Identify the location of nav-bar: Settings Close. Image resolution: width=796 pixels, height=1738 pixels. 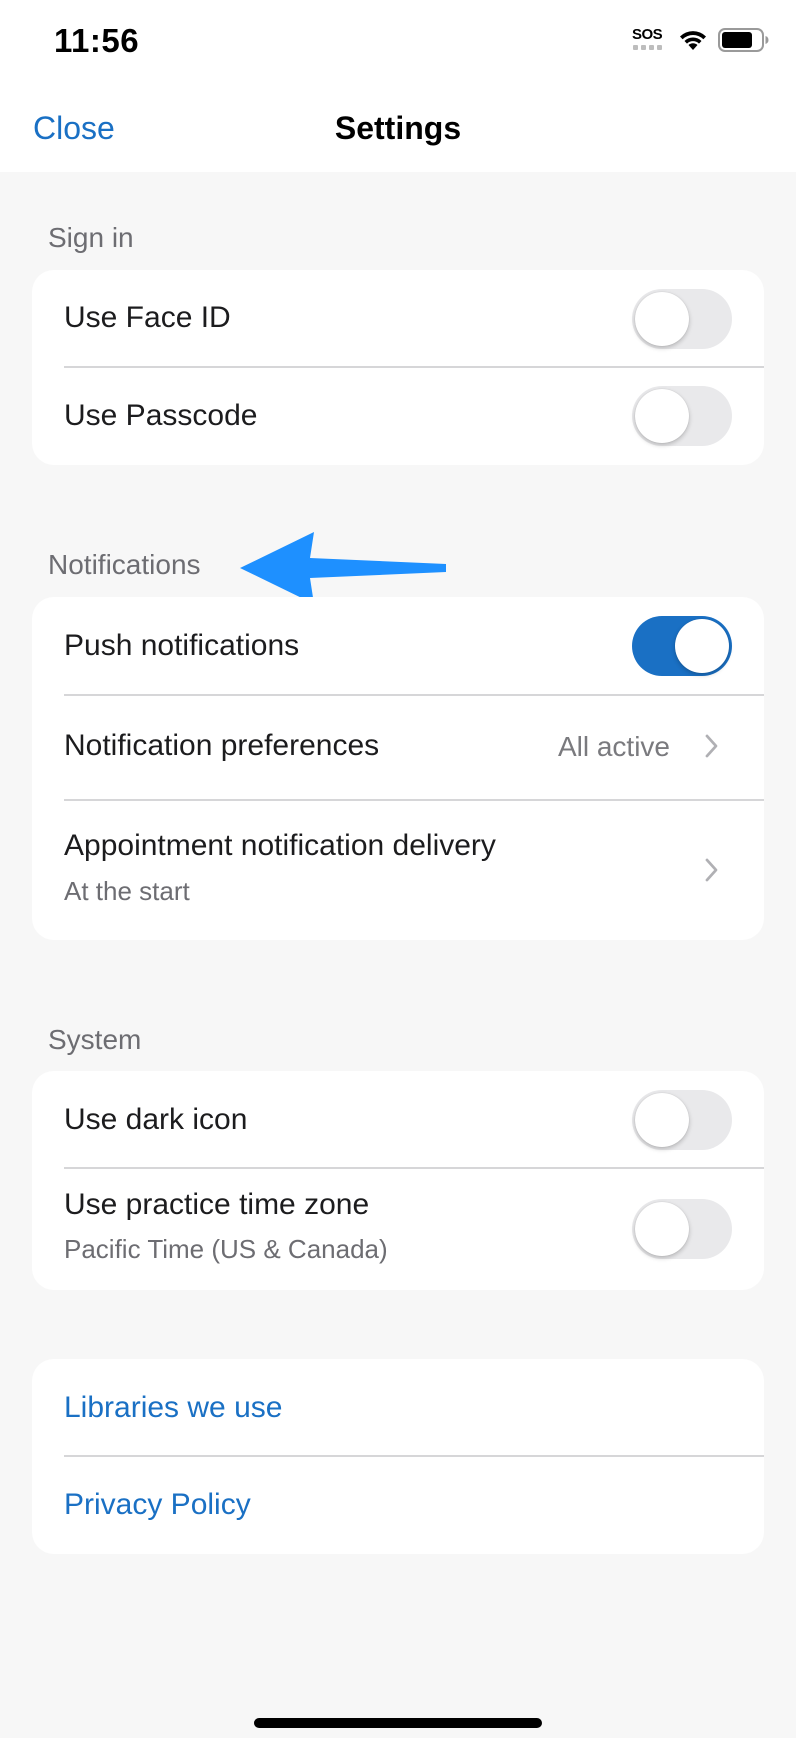
(398, 126).